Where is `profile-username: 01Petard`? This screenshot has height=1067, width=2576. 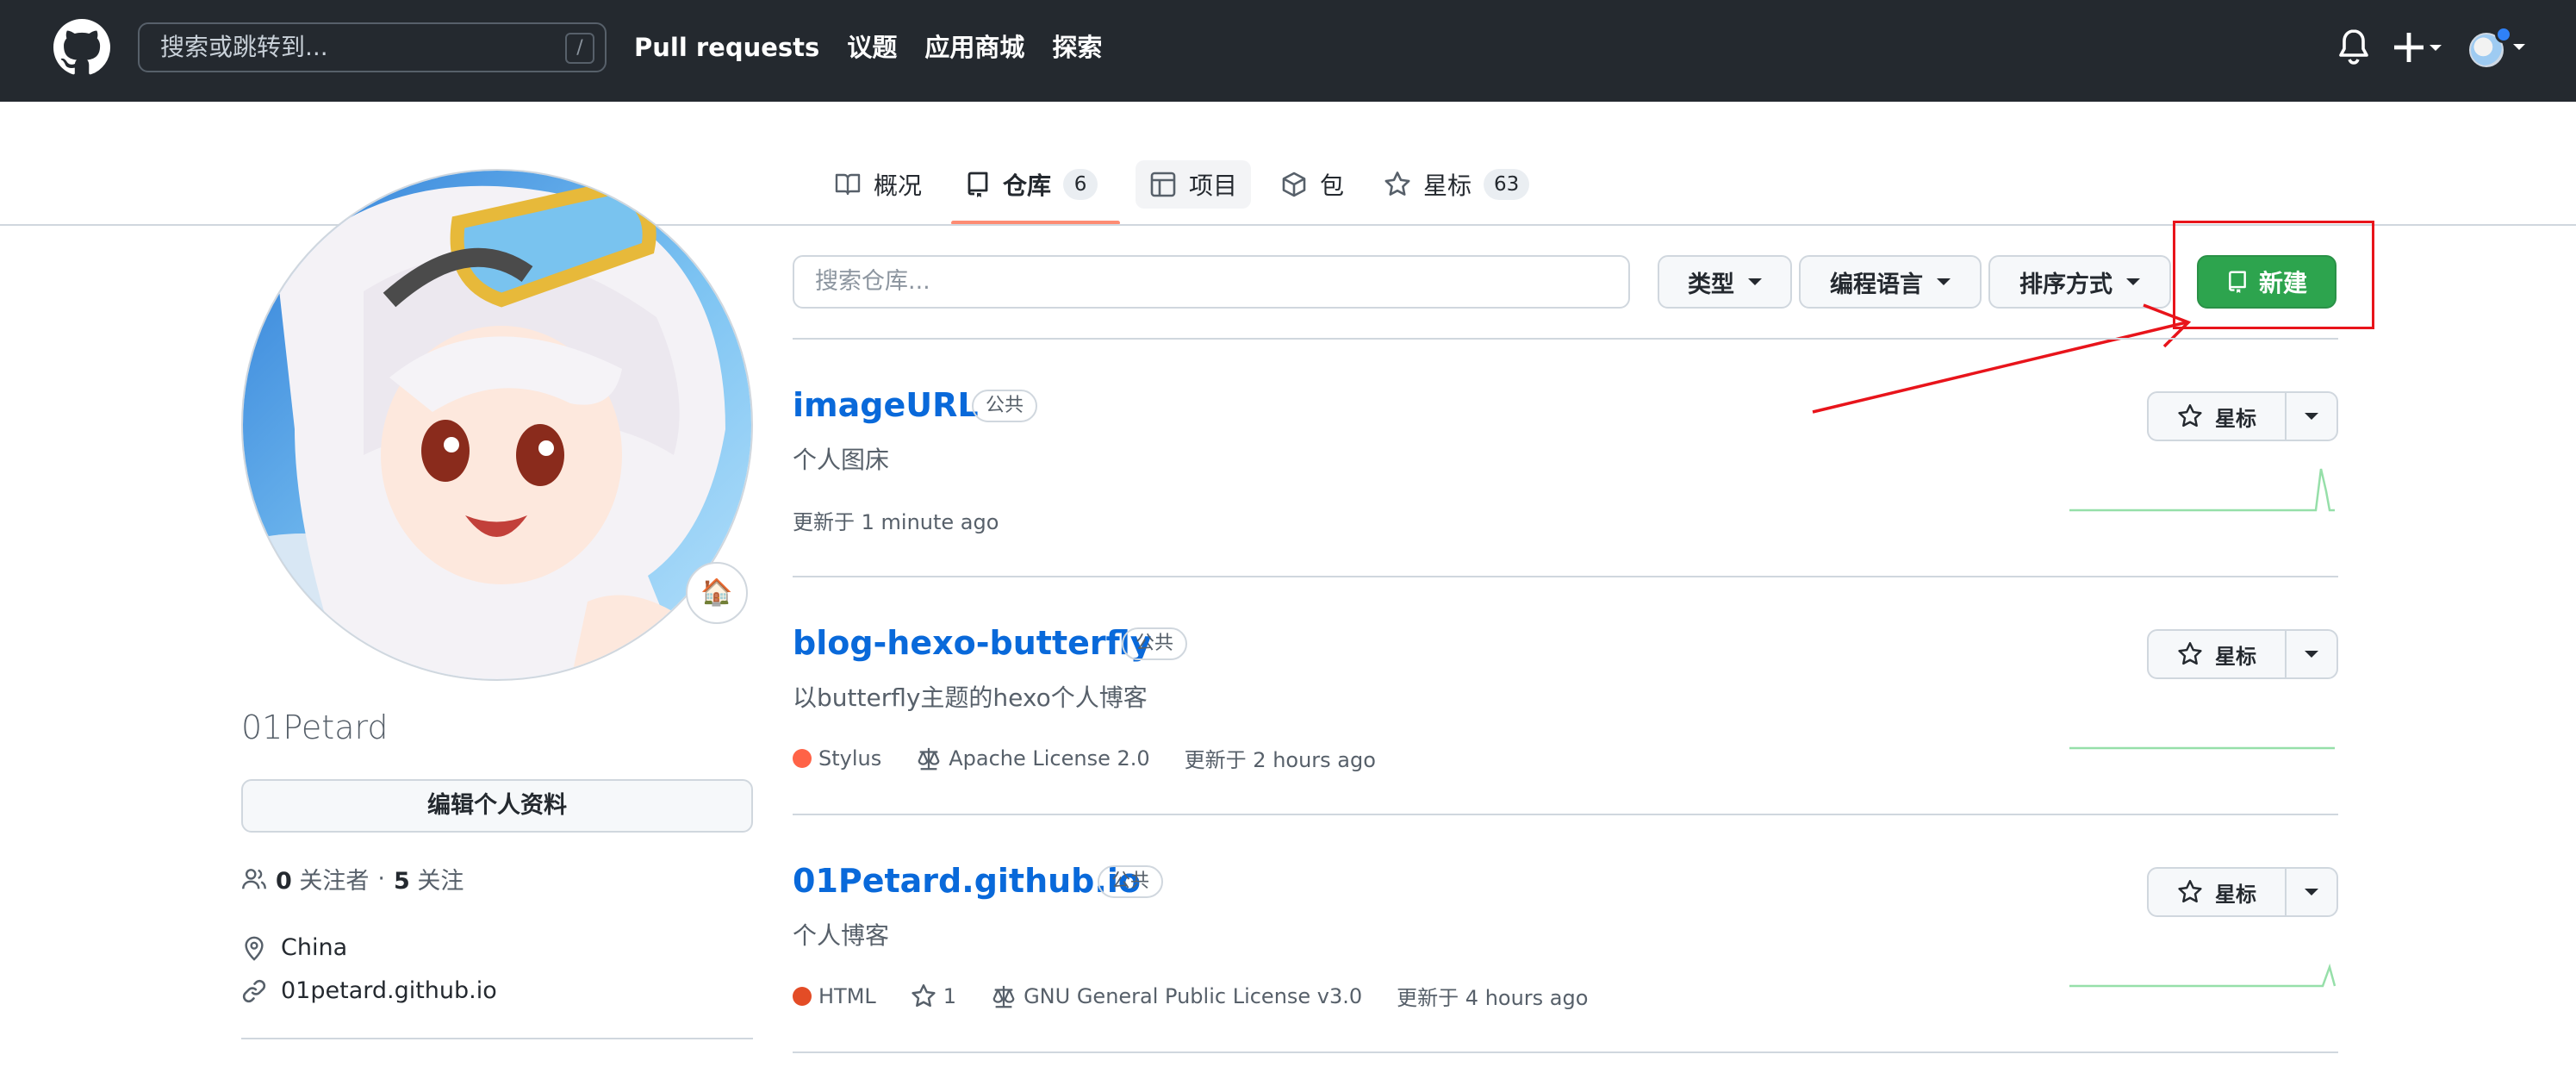 profile-username: 01Petard is located at coordinates (315, 727).